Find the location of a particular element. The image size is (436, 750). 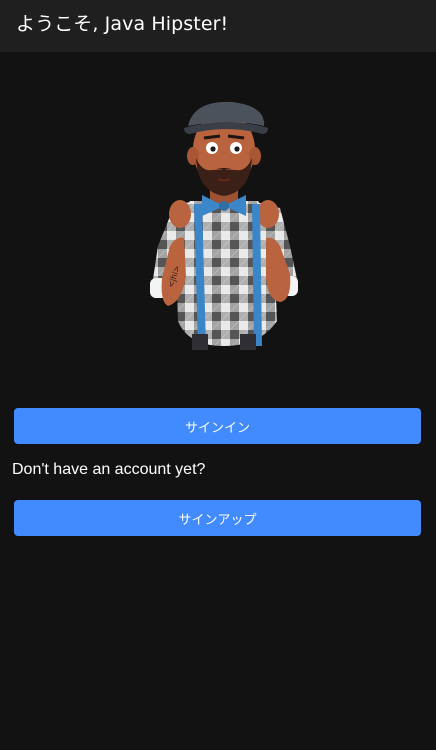

sign-in-button: サインイン is located at coordinates (217, 426).